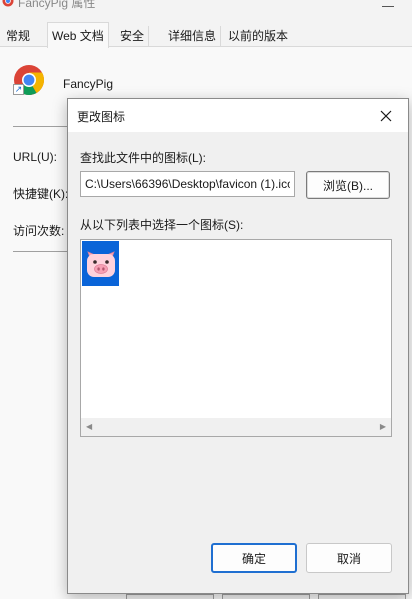  Describe the element at coordinates (101, 117) in the screenshot. I see `dialog-title: 更改图标` at that location.